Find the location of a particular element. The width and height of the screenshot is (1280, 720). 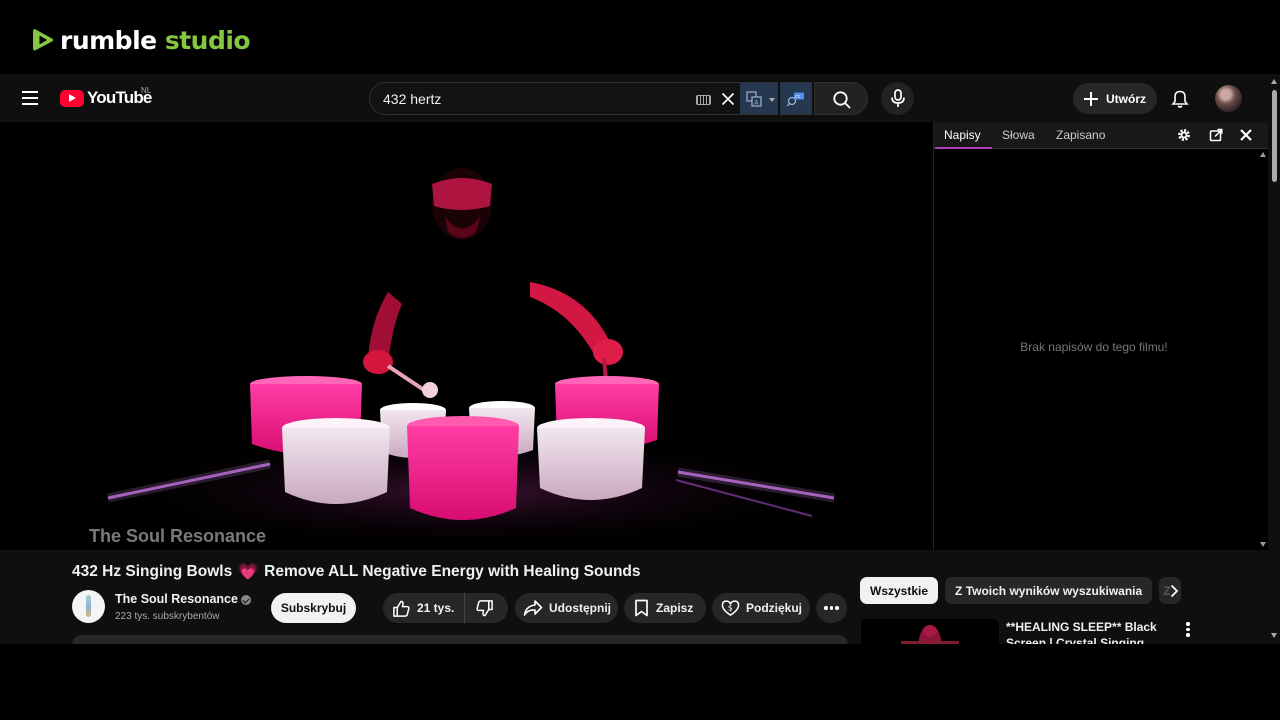

share-button: Udostępnij is located at coordinates (566, 608).